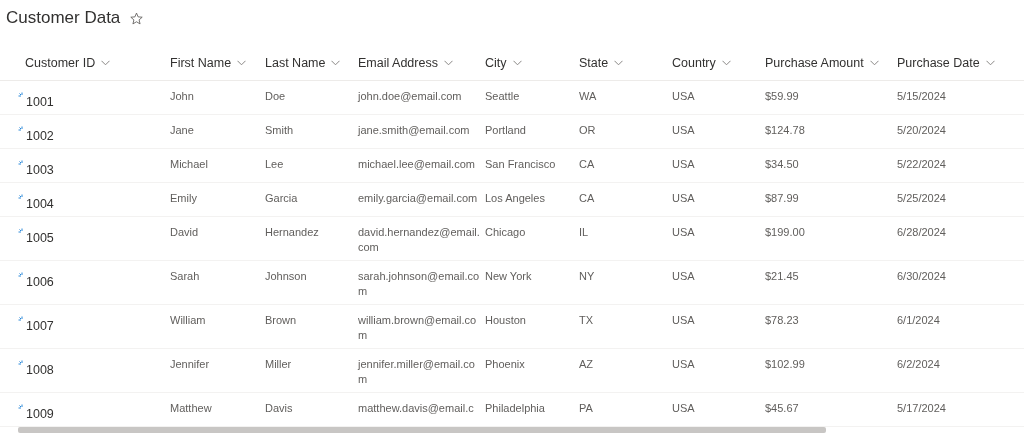  Describe the element at coordinates (40, 101) in the screenshot. I see `table-cell-text: 1001` at that location.